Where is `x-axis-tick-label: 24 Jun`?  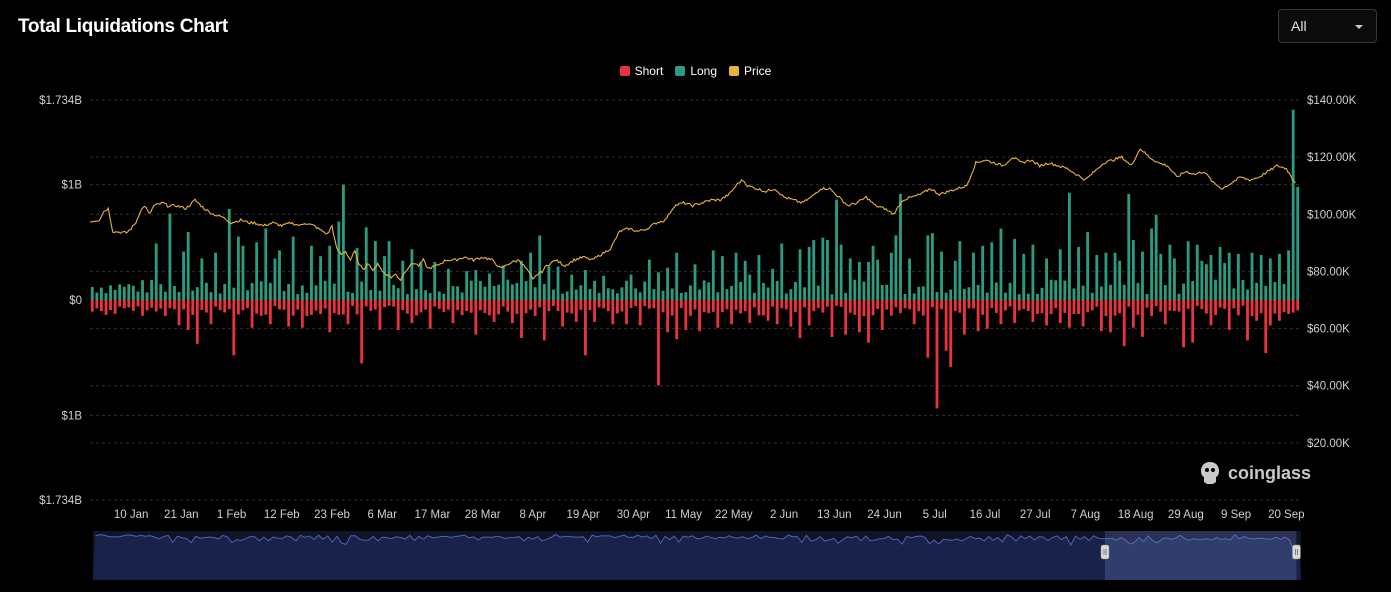 x-axis-tick-label: 24 Jun is located at coordinates (884, 515).